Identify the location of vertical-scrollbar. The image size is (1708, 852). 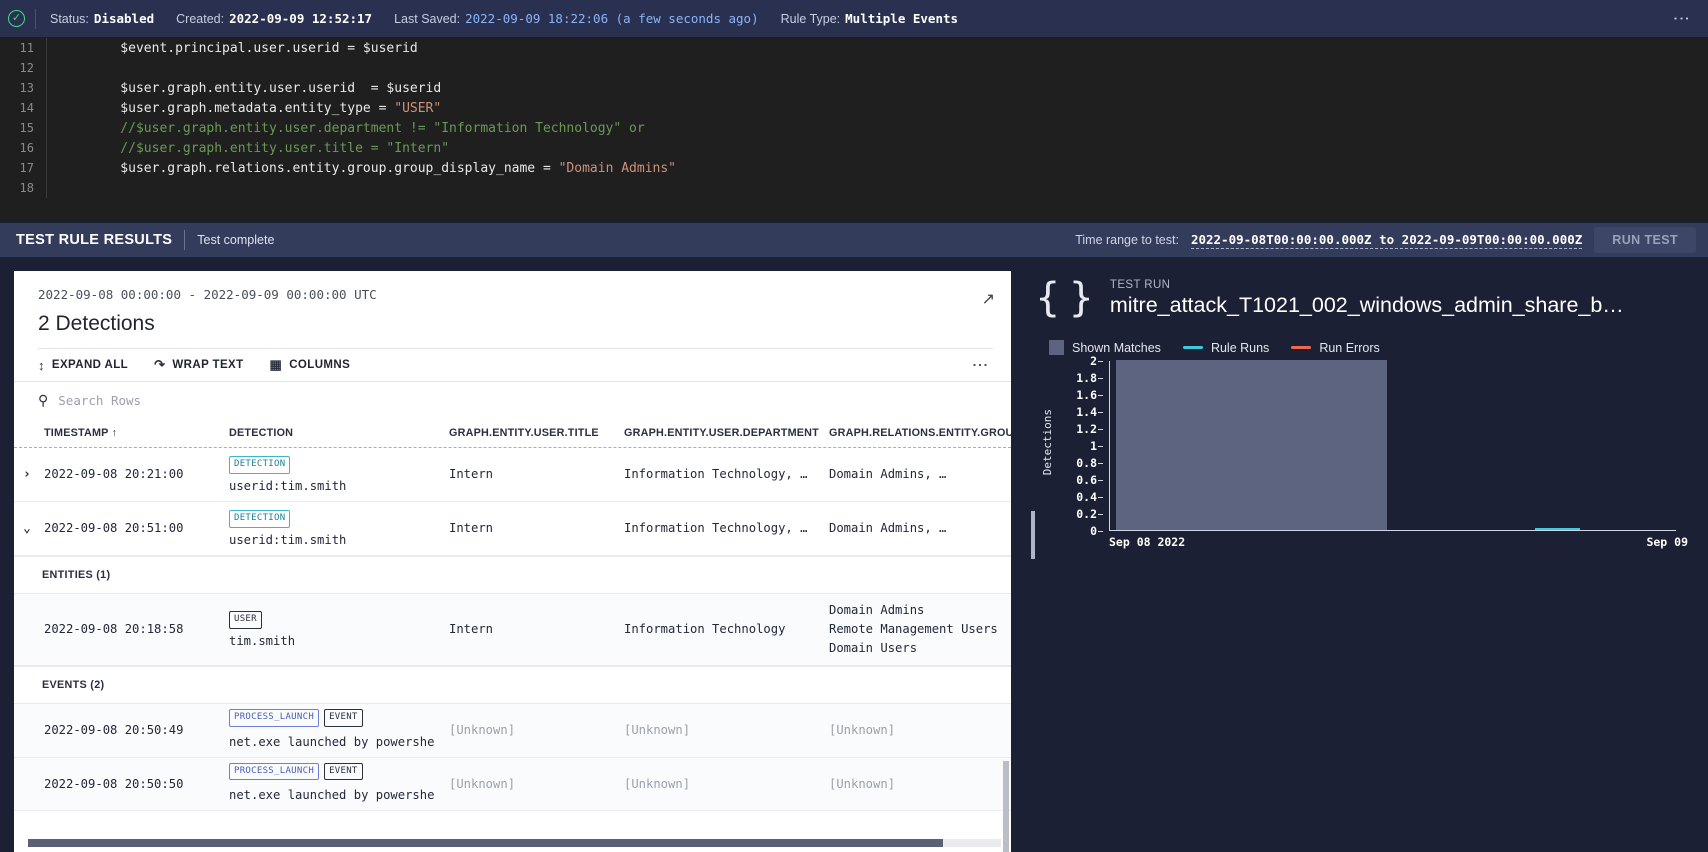
(1006, 806).